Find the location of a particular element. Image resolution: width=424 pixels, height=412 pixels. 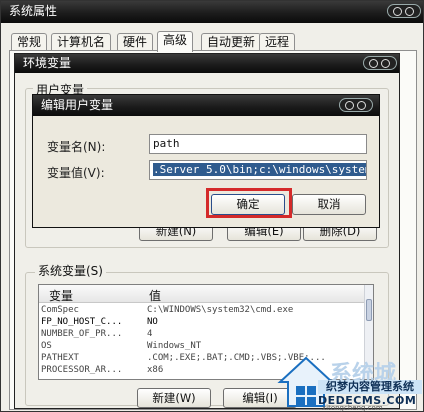

variable-name-field: path is located at coordinates (258, 144).